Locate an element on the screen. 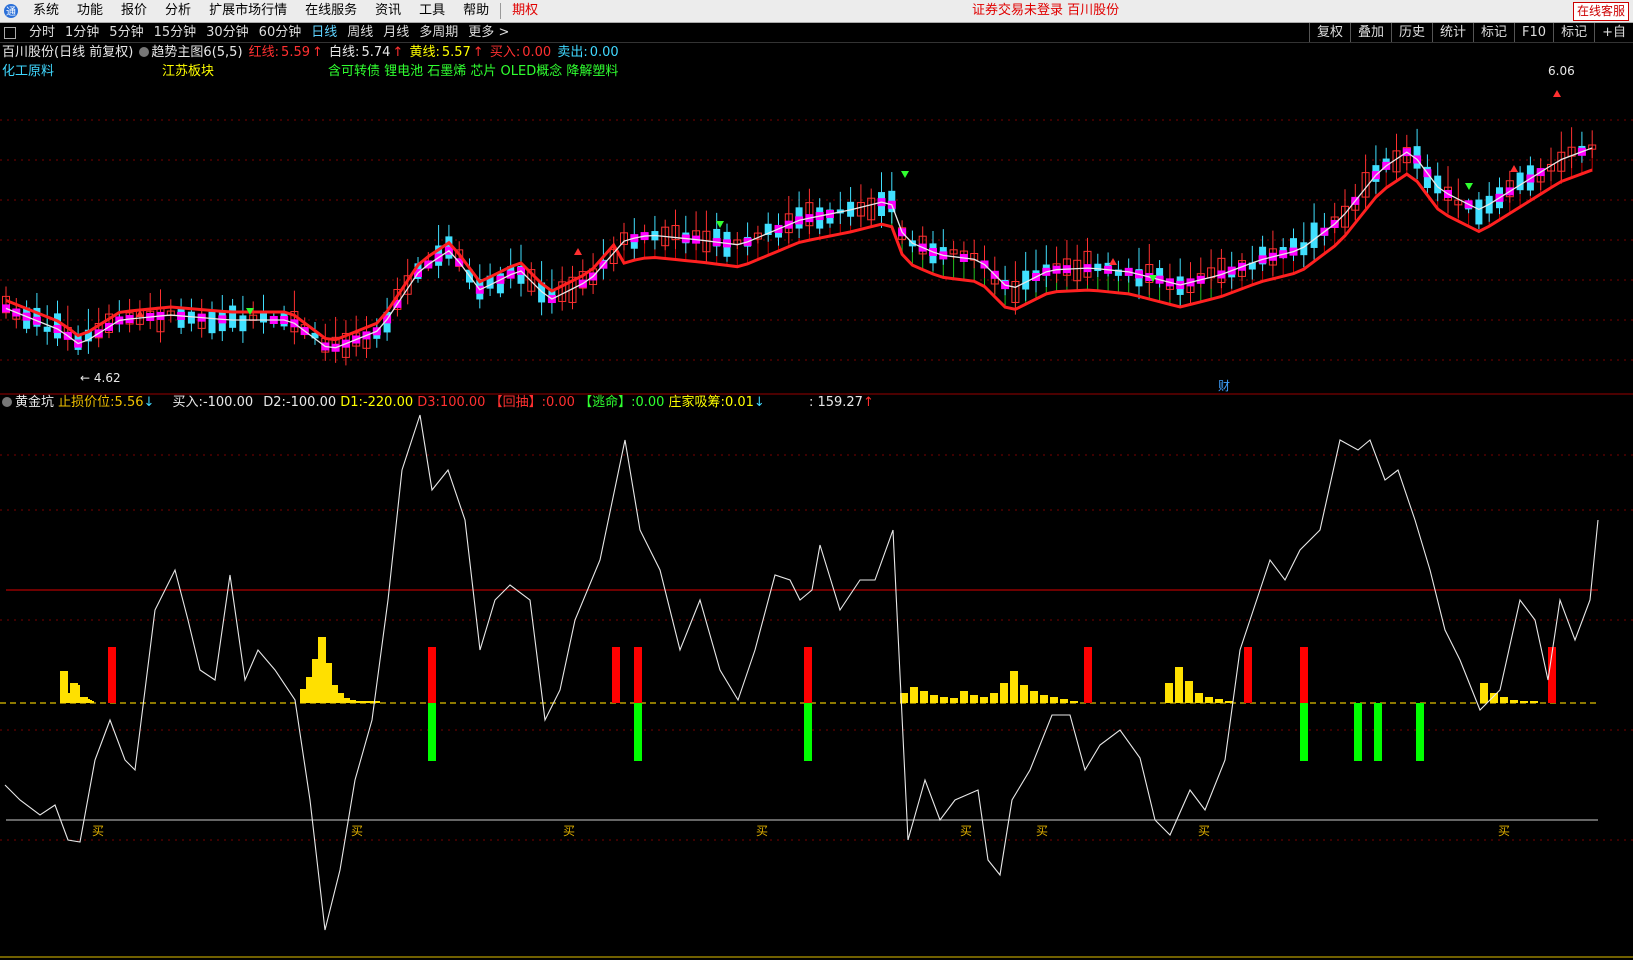 Image resolution: width=1633 pixels, height=960 pixels. sub-buy-value: -100.00 is located at coordinates (228, 402).